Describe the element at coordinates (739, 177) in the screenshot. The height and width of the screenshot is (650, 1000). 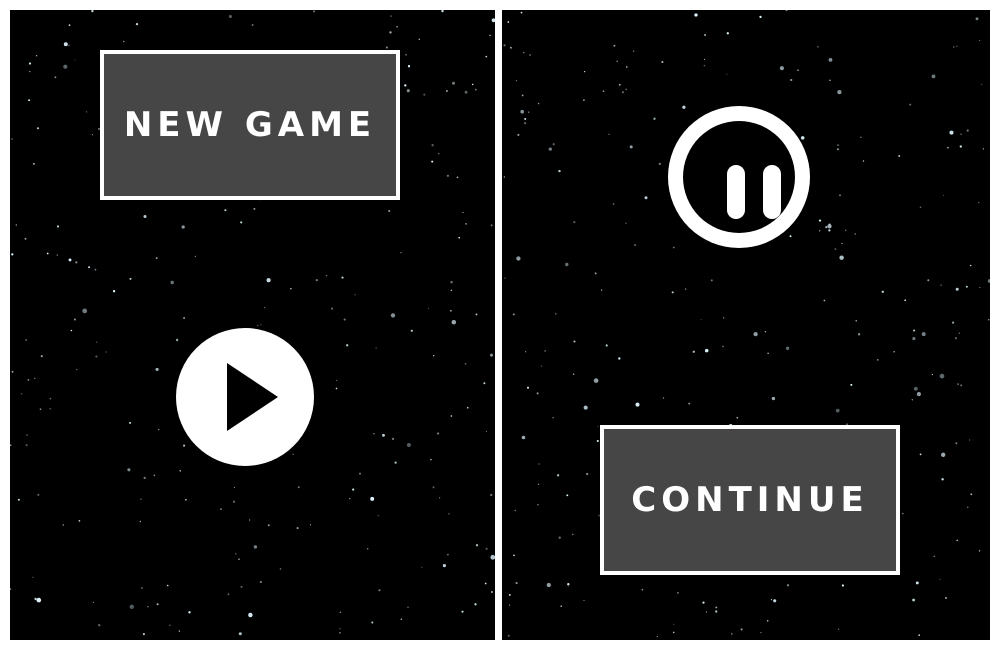
I see `pause-button` at that location.